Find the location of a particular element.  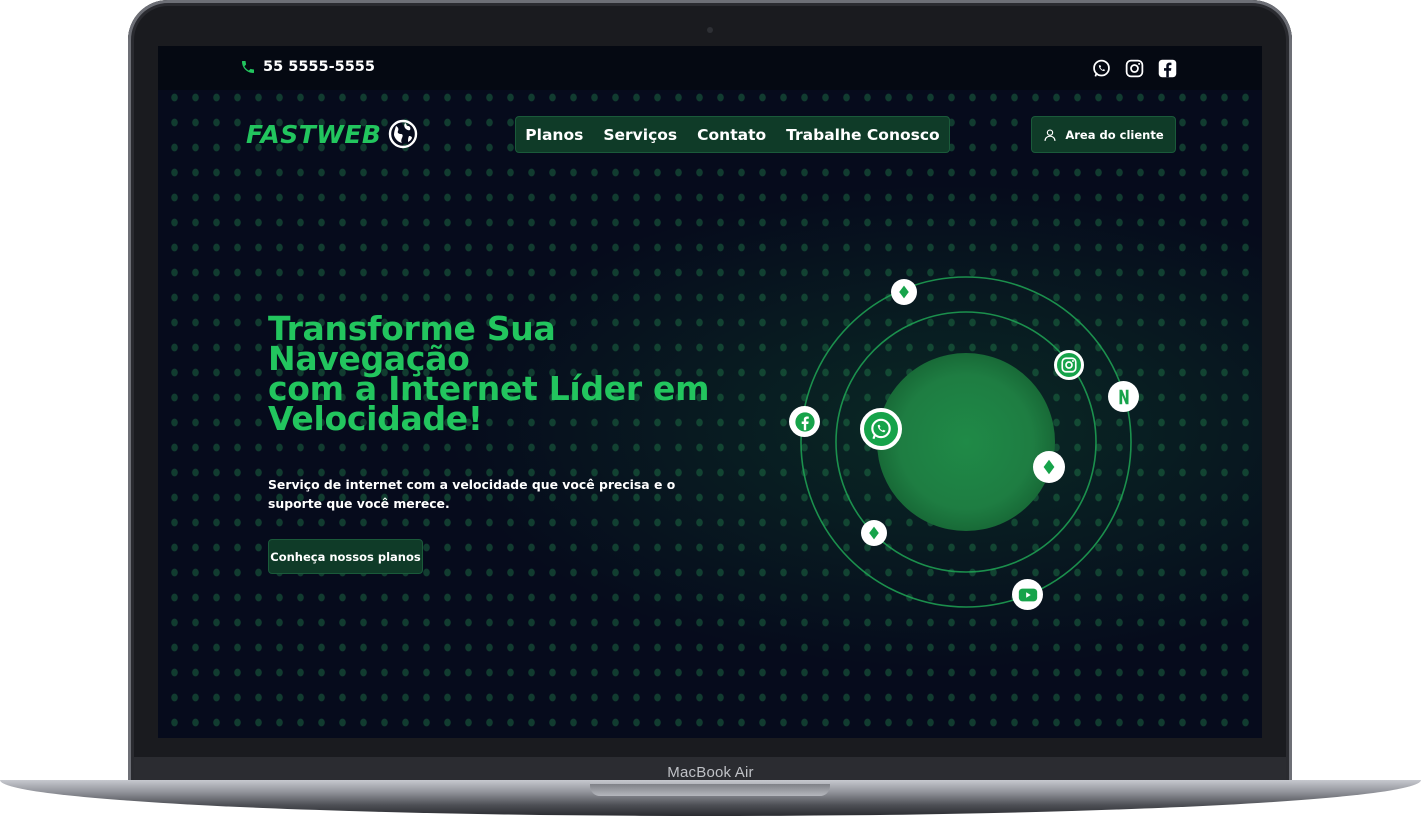

youtube-icon is located at coordinates (1027, 594).